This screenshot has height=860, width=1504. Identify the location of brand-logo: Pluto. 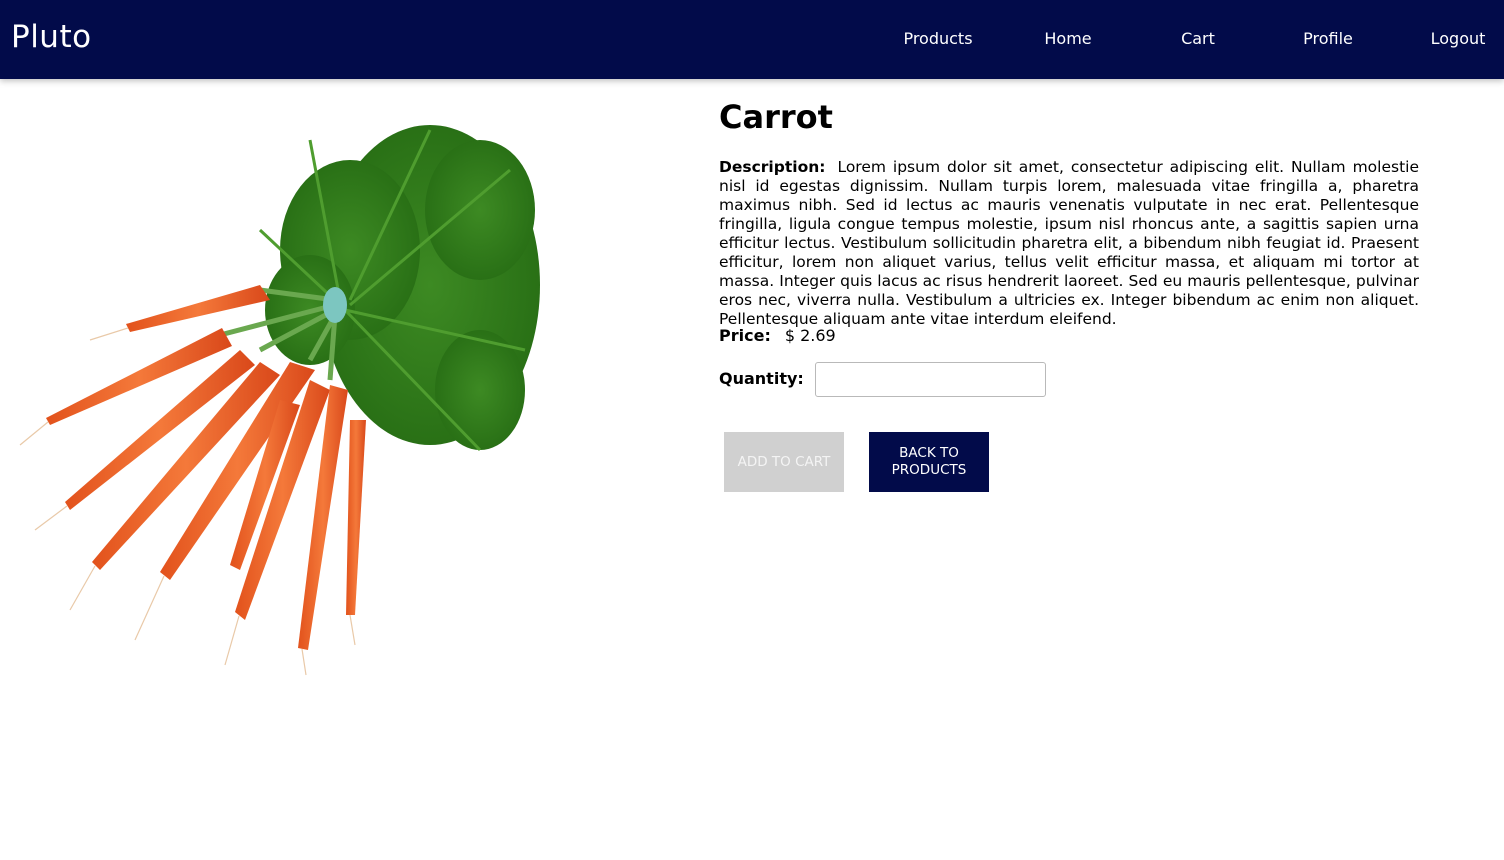
(51, 37).